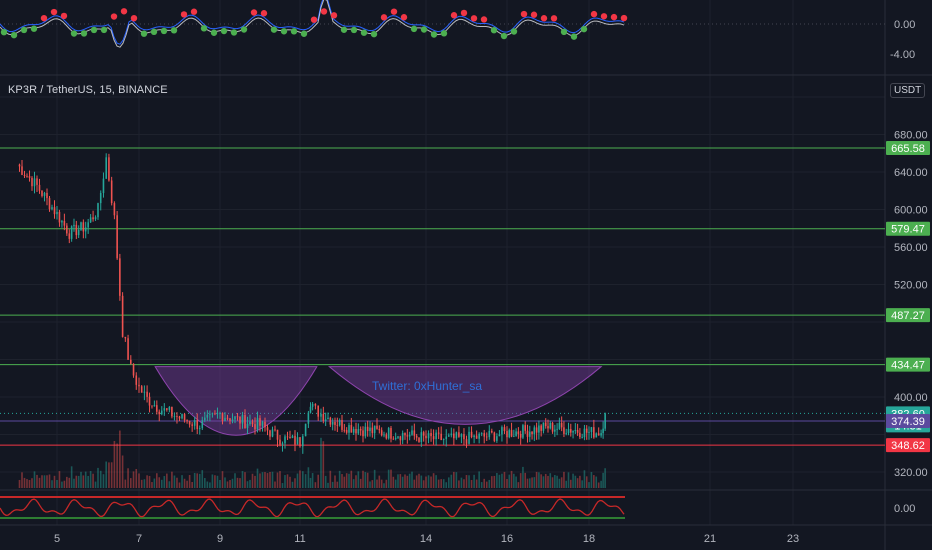 The height and width of the screenshot is (550, 932). What do you see at coordinates (908, 446) in the screenshot?
I see `price-label-text: 348.62` at bounding box center [908, 446].